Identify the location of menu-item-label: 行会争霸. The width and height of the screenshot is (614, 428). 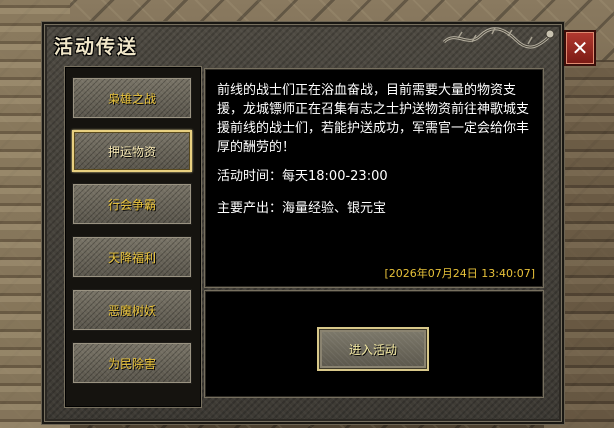
(131, 204).